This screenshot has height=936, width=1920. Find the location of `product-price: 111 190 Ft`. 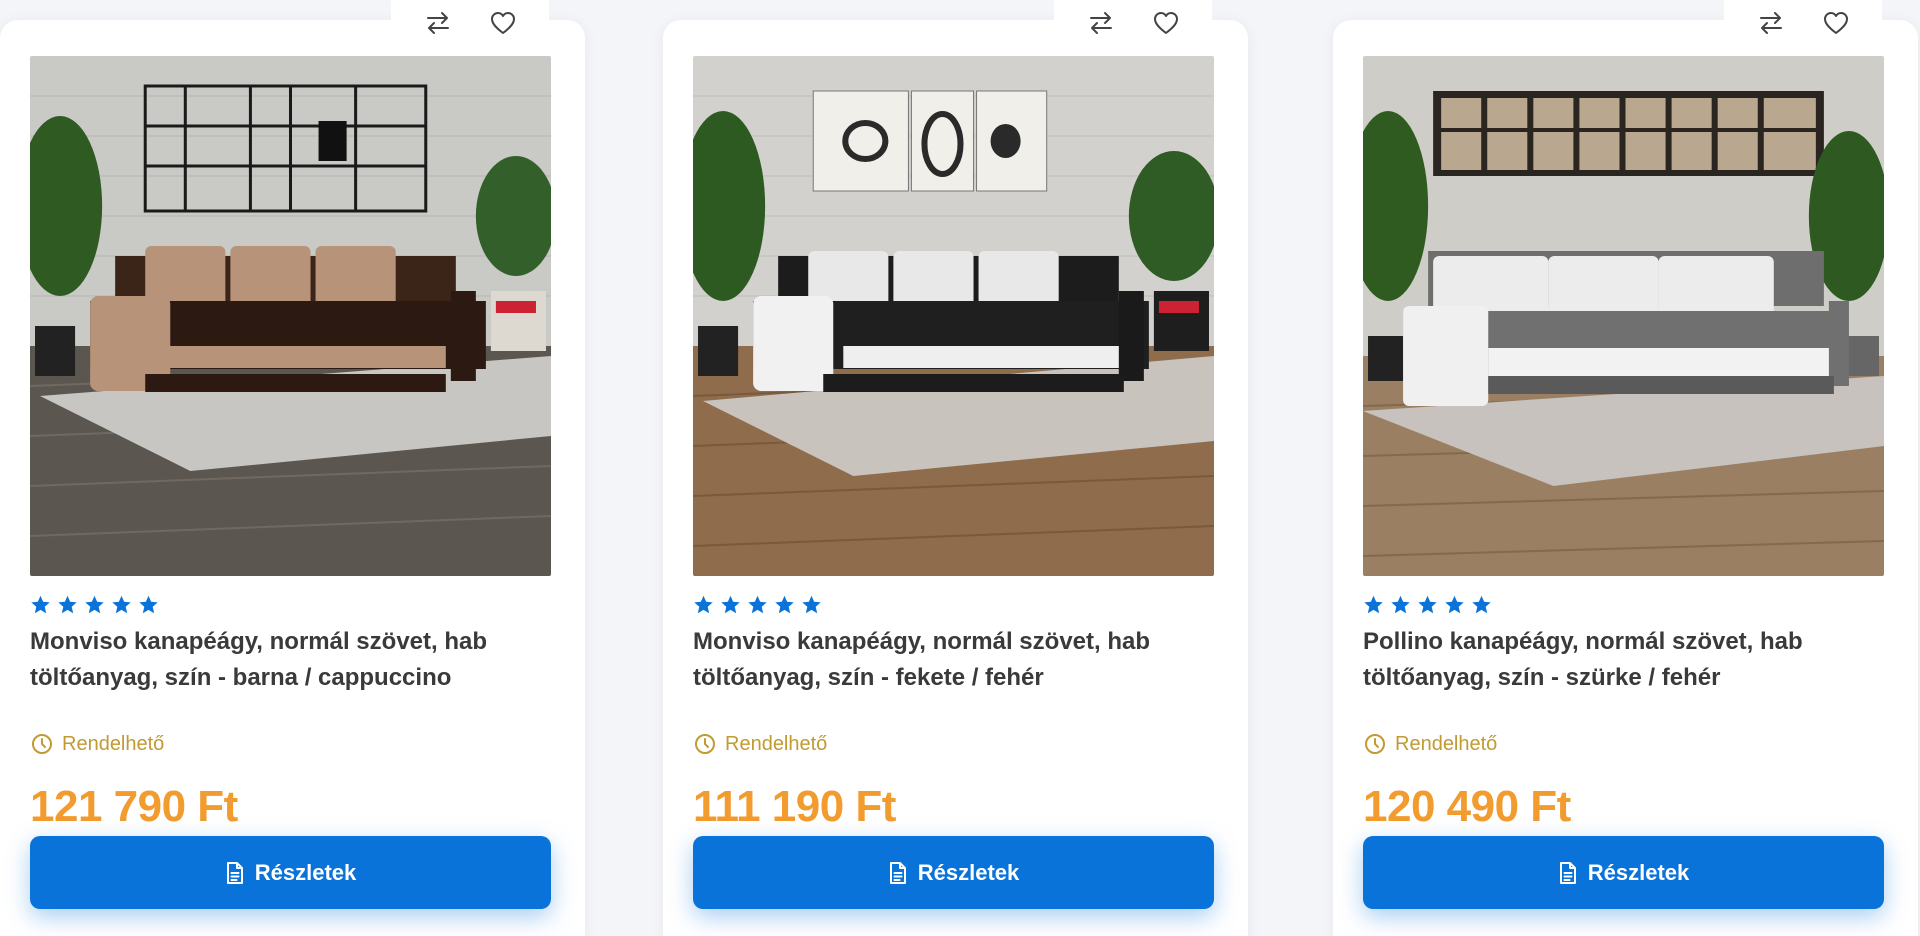

product-price: 111 190 Ft is located at coordinates (794, 806).